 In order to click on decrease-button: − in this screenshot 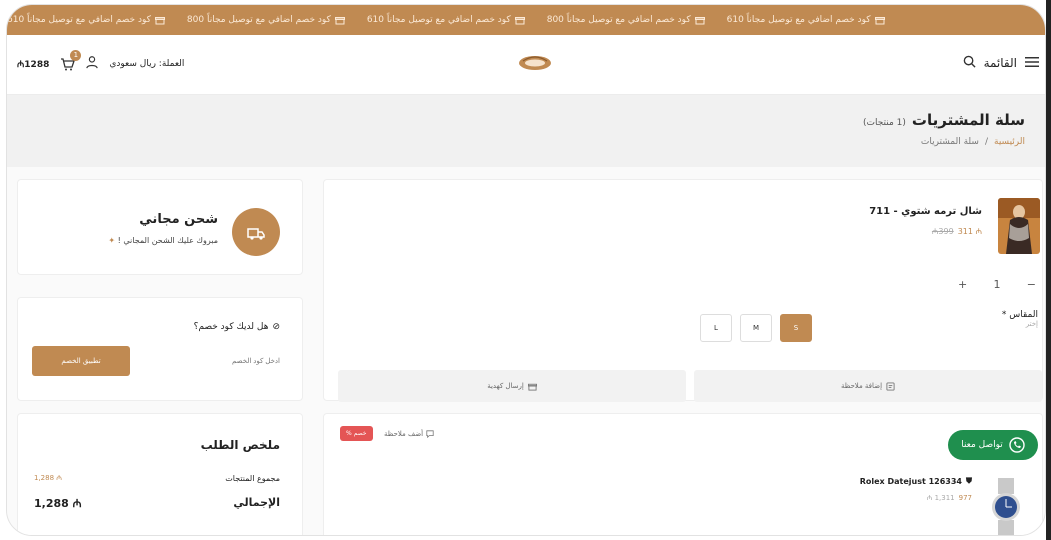, I will do `click(1031, 284)`.